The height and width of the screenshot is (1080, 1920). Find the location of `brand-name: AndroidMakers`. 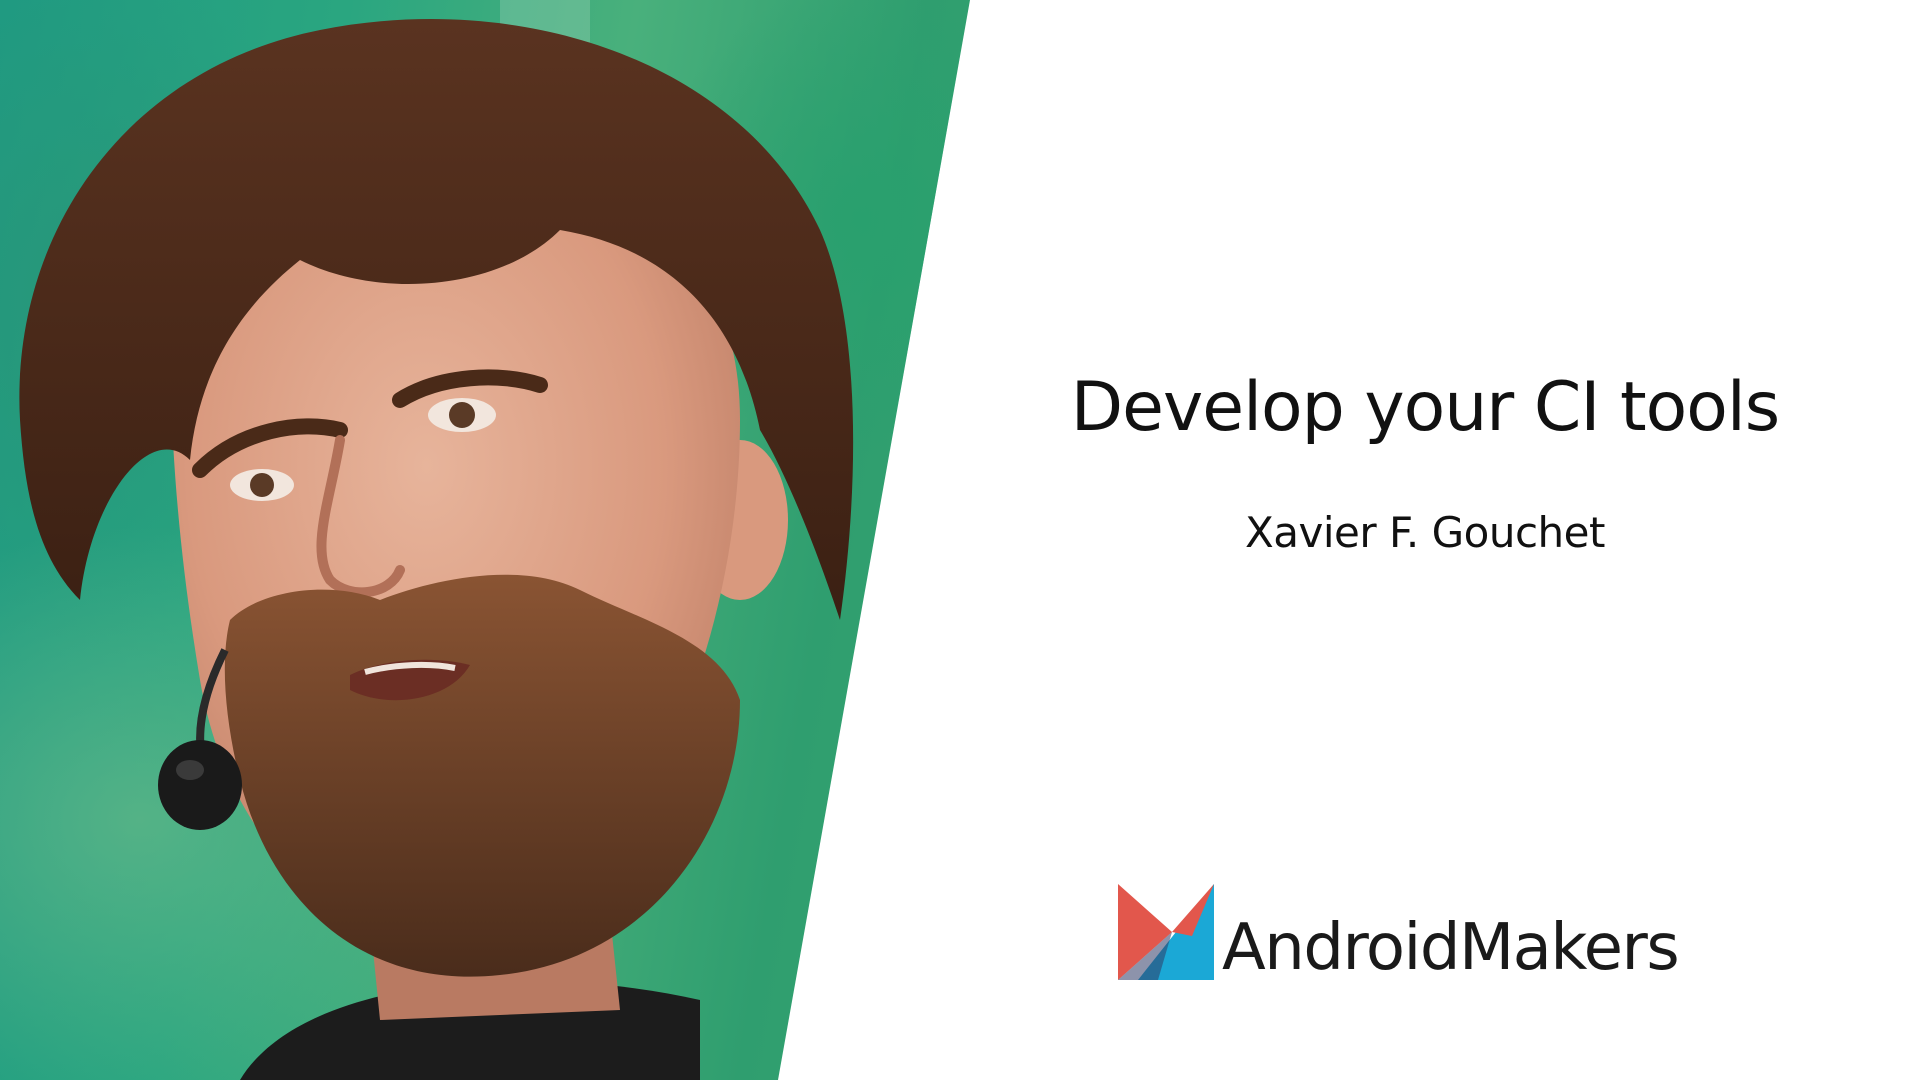

brand-name: AndroidMakers is located at coordinates (1451, 948).